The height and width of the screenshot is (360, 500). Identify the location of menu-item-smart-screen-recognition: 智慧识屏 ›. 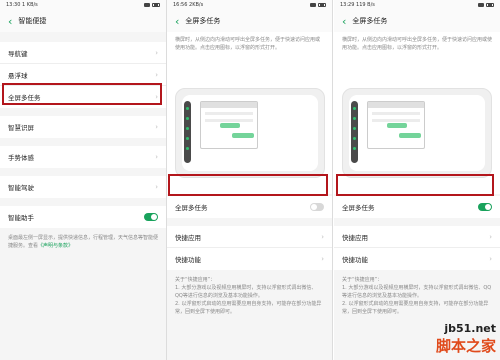
(83, 127).